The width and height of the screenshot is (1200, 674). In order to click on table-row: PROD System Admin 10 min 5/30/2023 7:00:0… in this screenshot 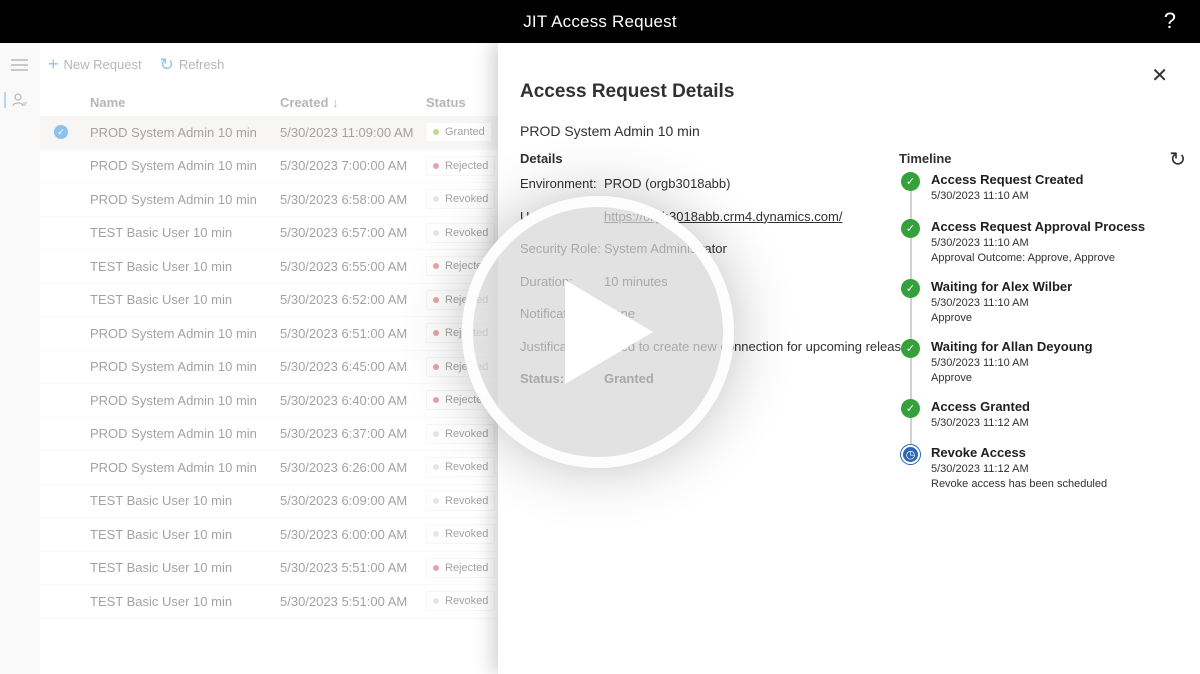, I will do `click(270, 166)`.